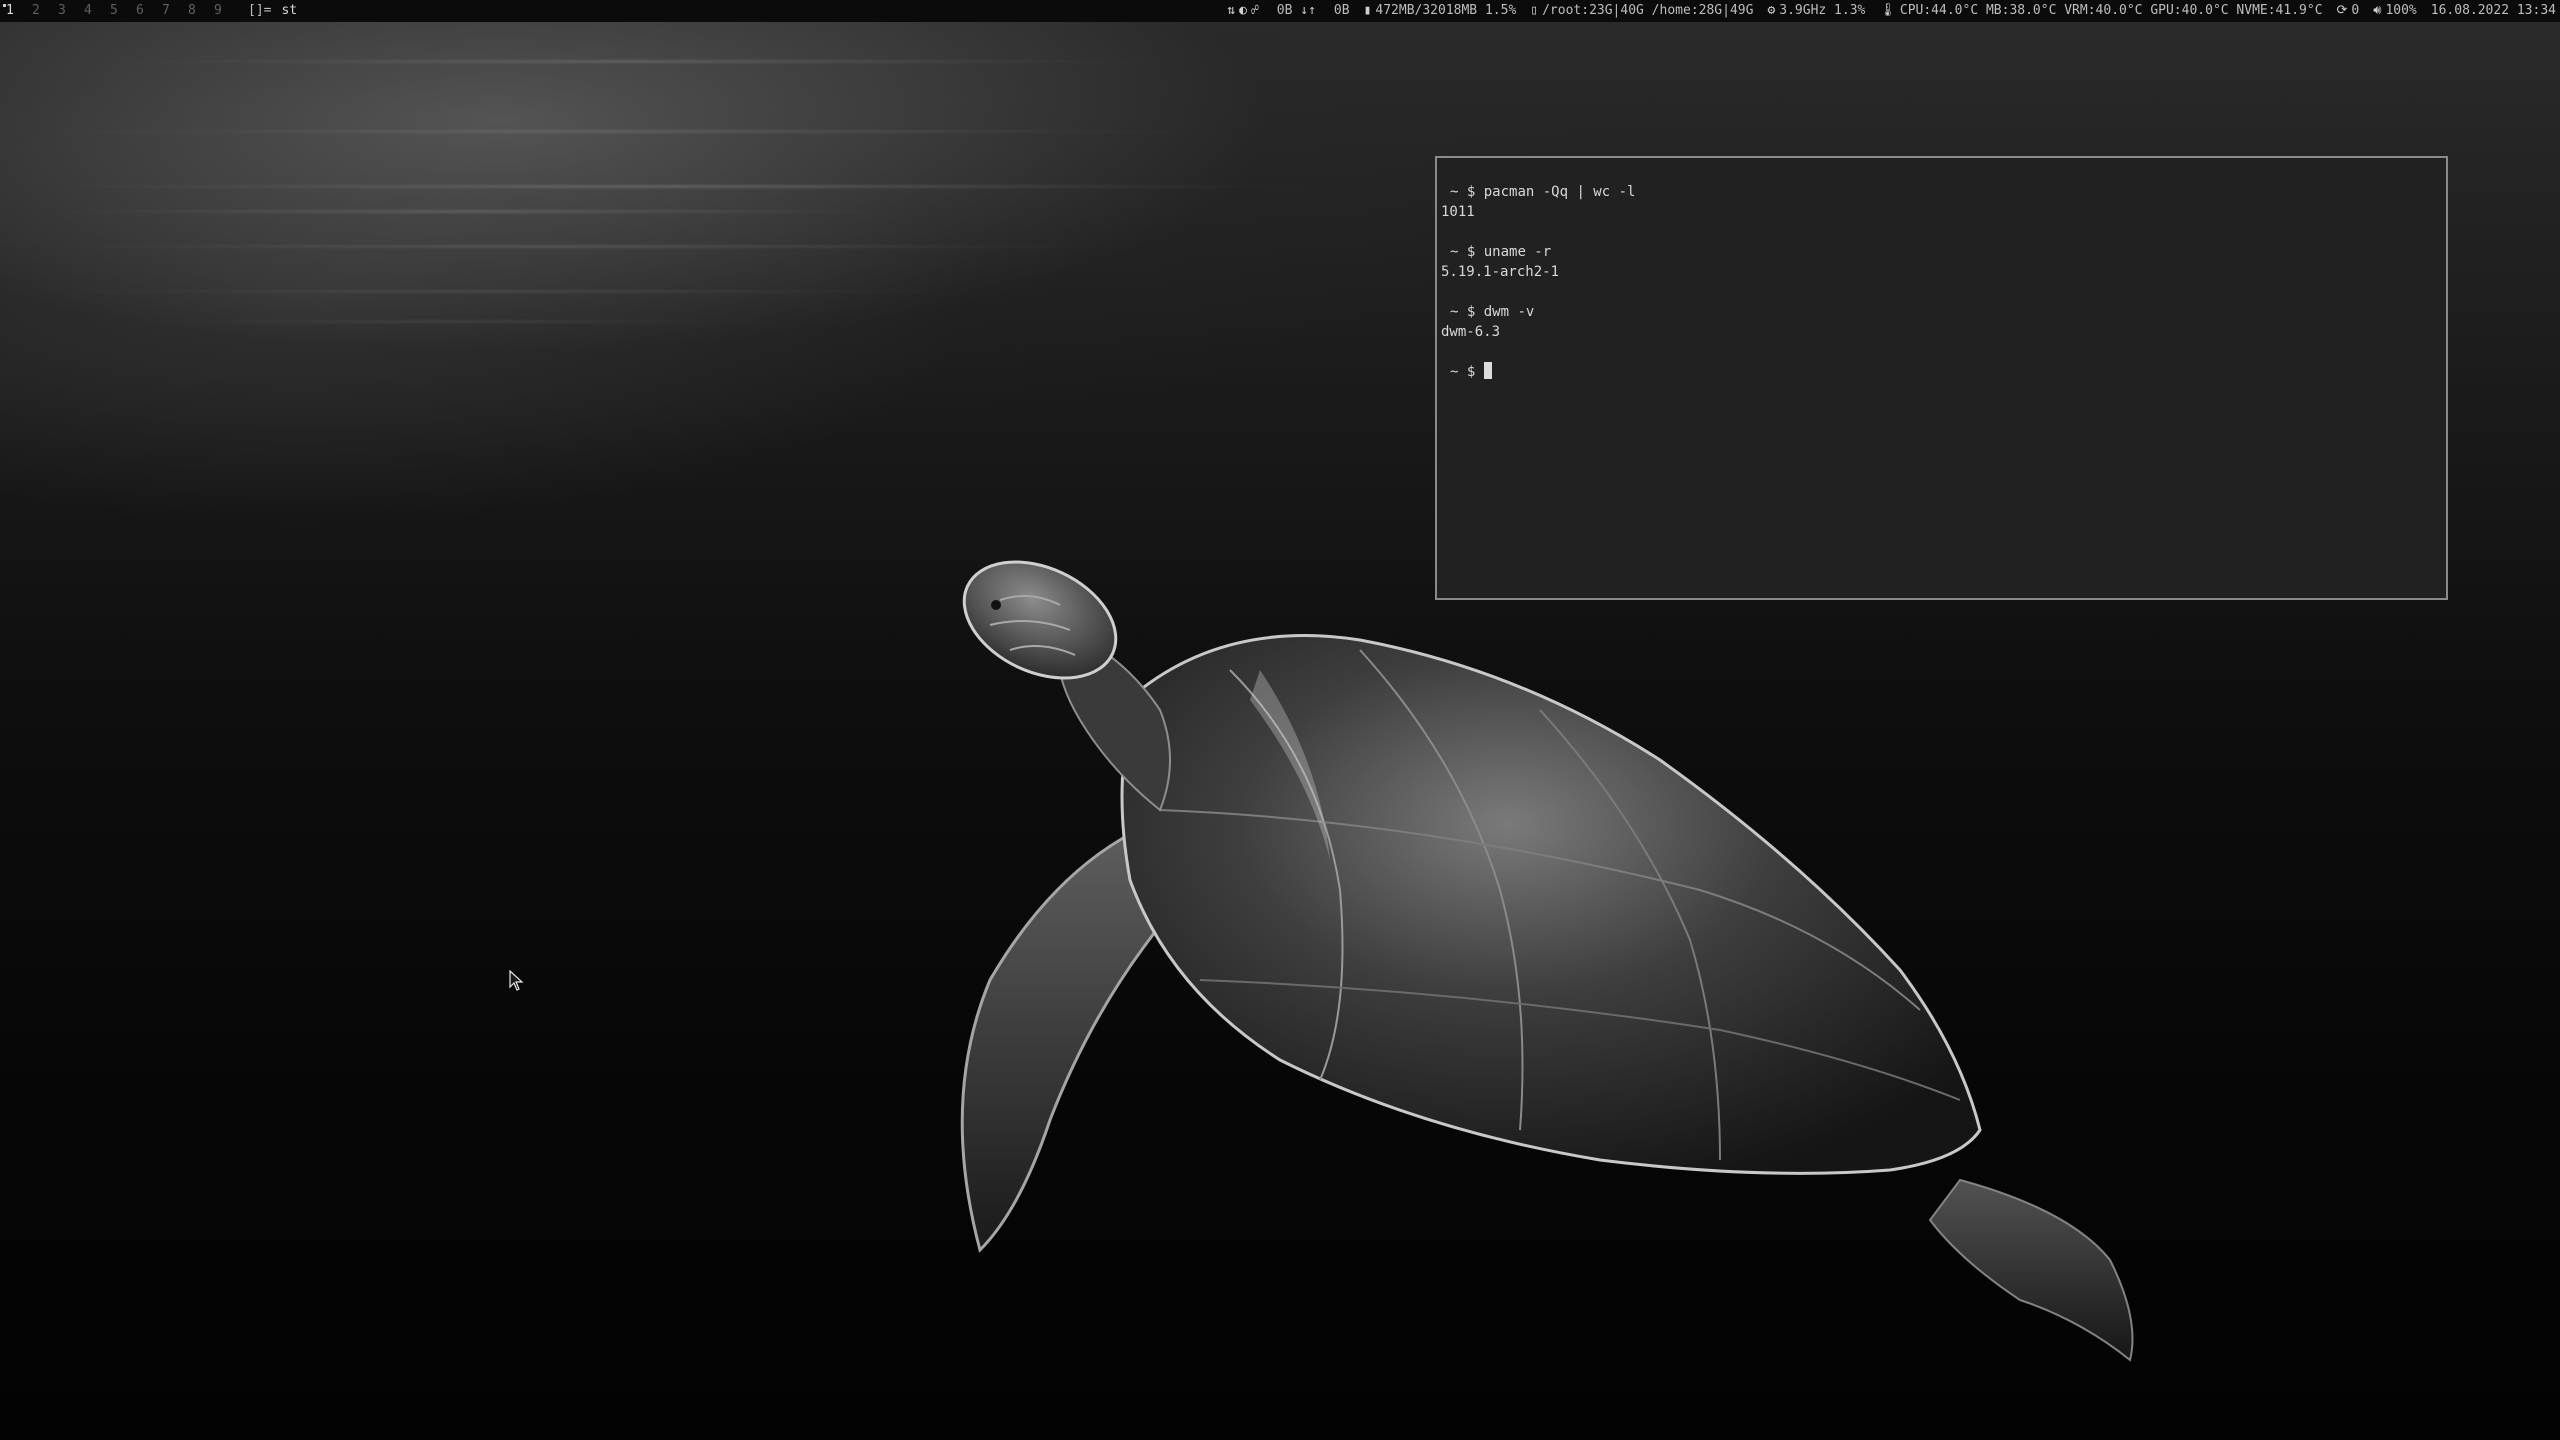 The height and width of the screenshot is (1440, 2560). I want to click on updates-status: ⟳ 0, so click(2348, 10).